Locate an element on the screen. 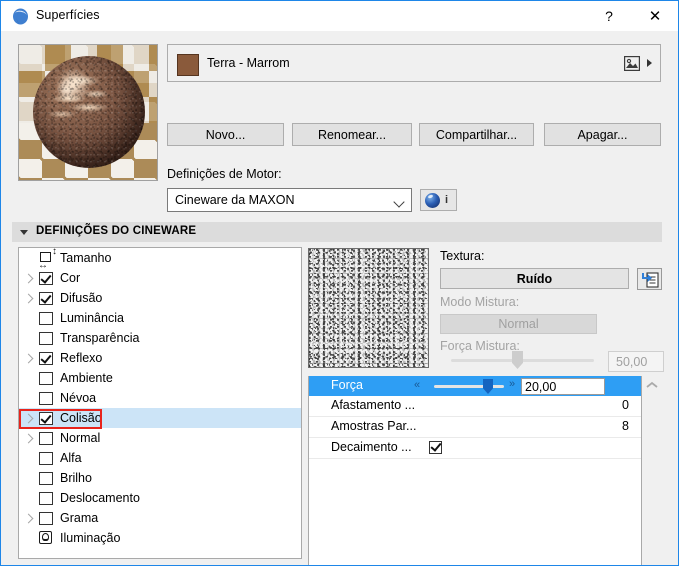 This screenshot has height=566, width=679. triangle-right-icon is located at coordinates (649, 63).